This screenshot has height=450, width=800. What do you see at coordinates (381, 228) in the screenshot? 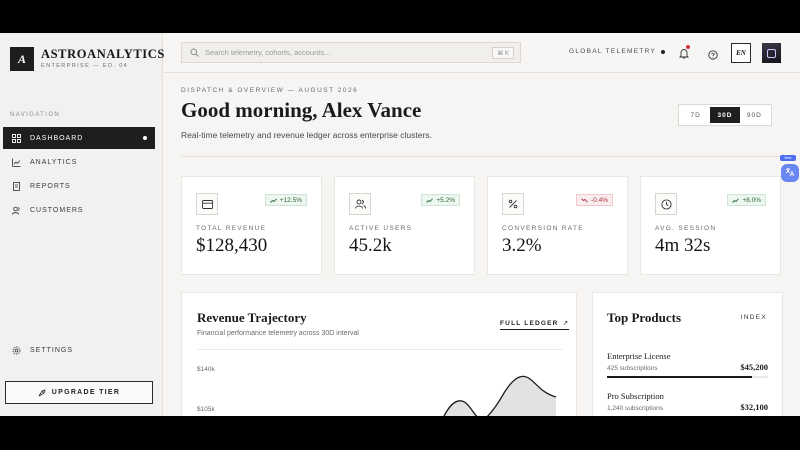
I see `kpi-label: ACTIVE USERS` at bounding box center [381, 228].